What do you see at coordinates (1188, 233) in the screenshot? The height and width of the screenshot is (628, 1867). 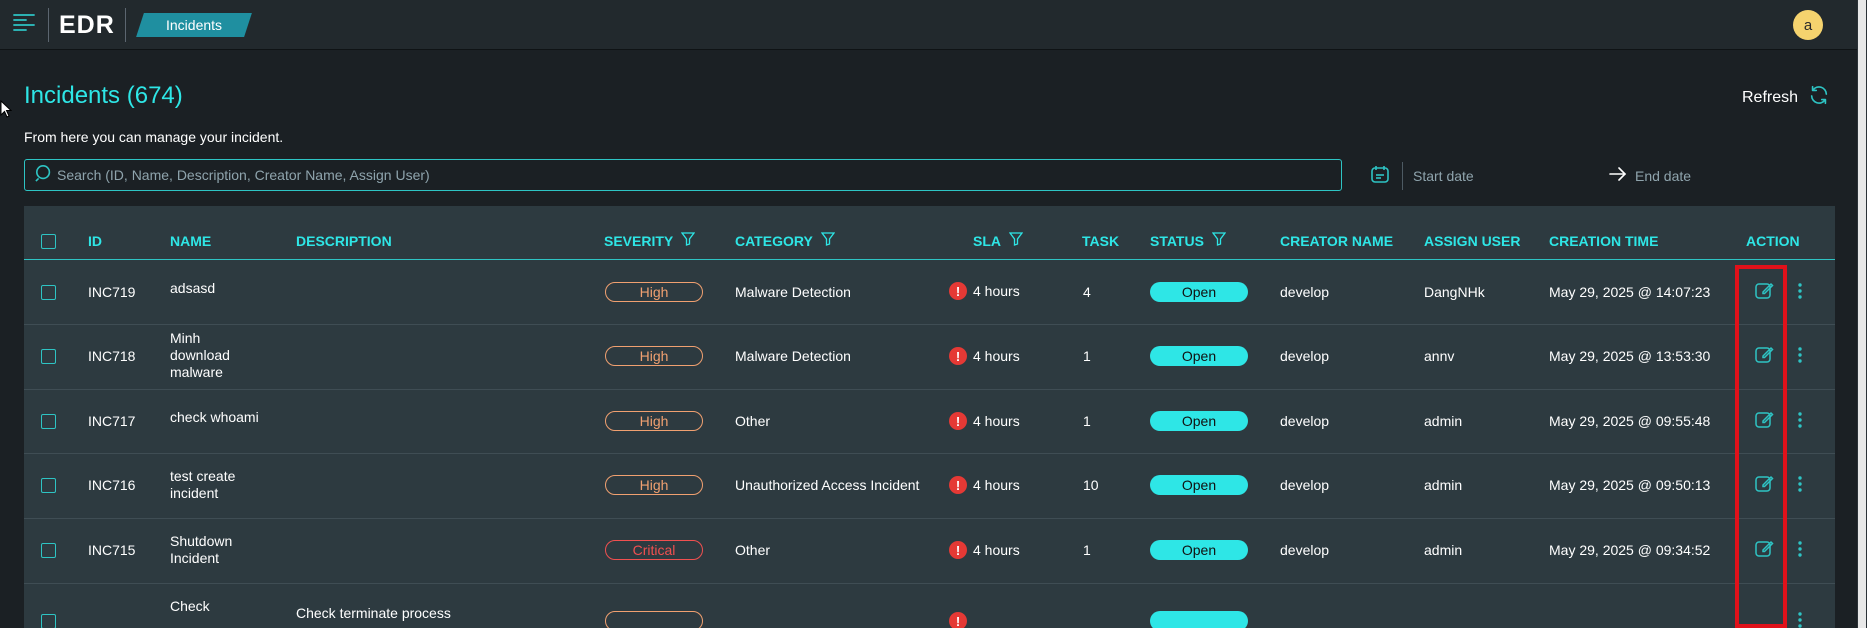 I see `column-status: STATUS` at bounding box center [1188, 233].